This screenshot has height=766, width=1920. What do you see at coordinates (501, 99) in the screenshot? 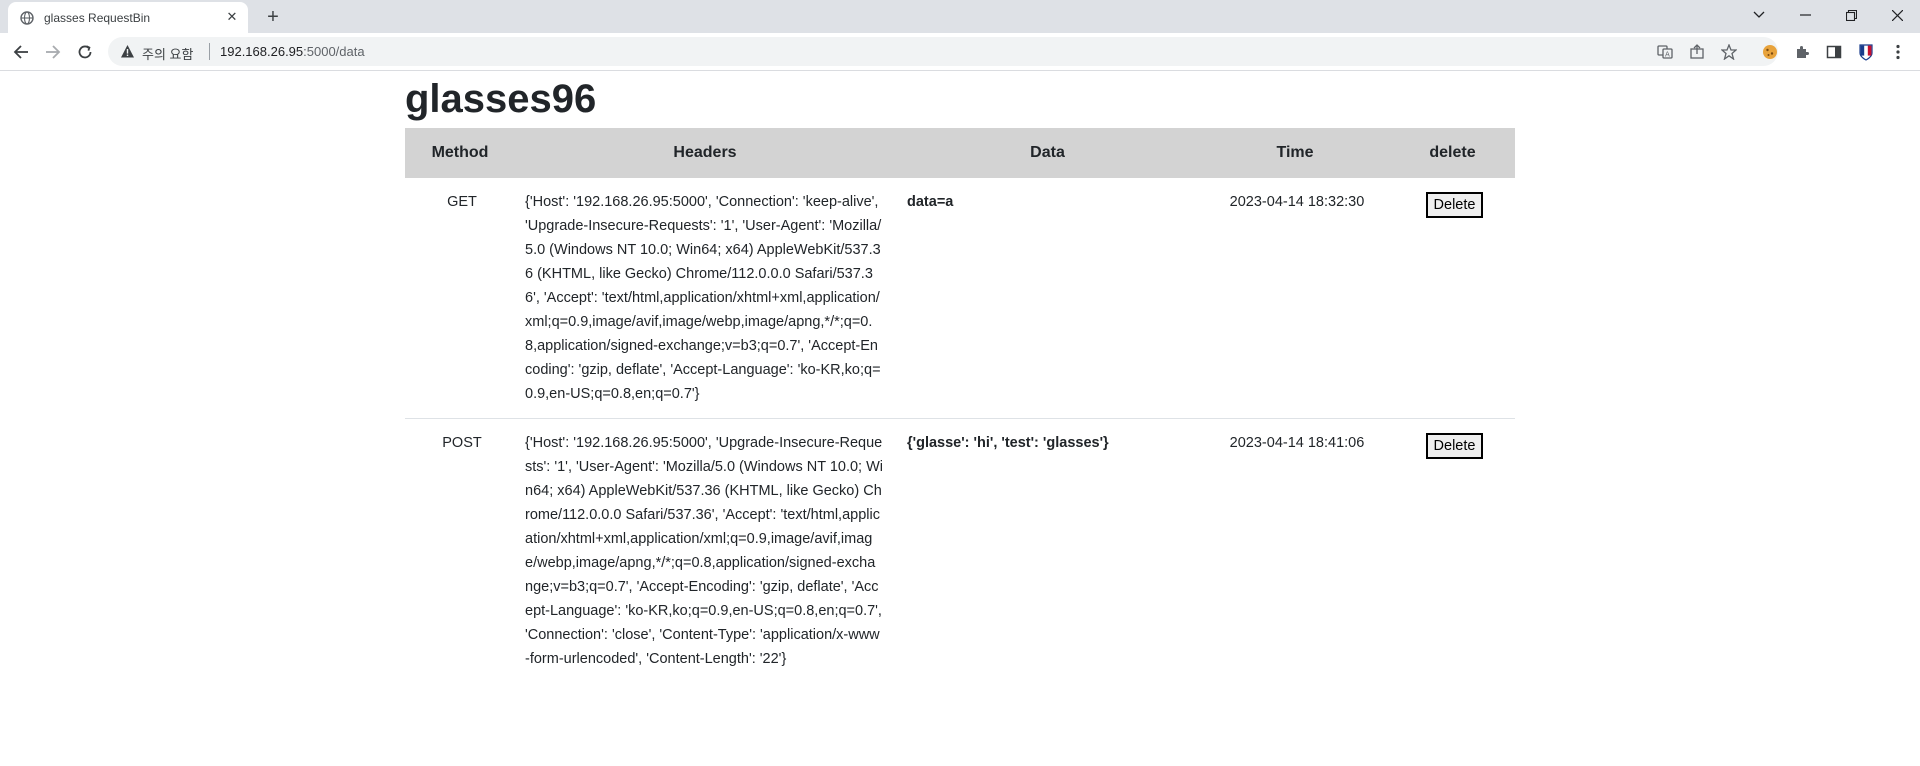
I see `page-title: glasses96` at bounding box center [501, 99].